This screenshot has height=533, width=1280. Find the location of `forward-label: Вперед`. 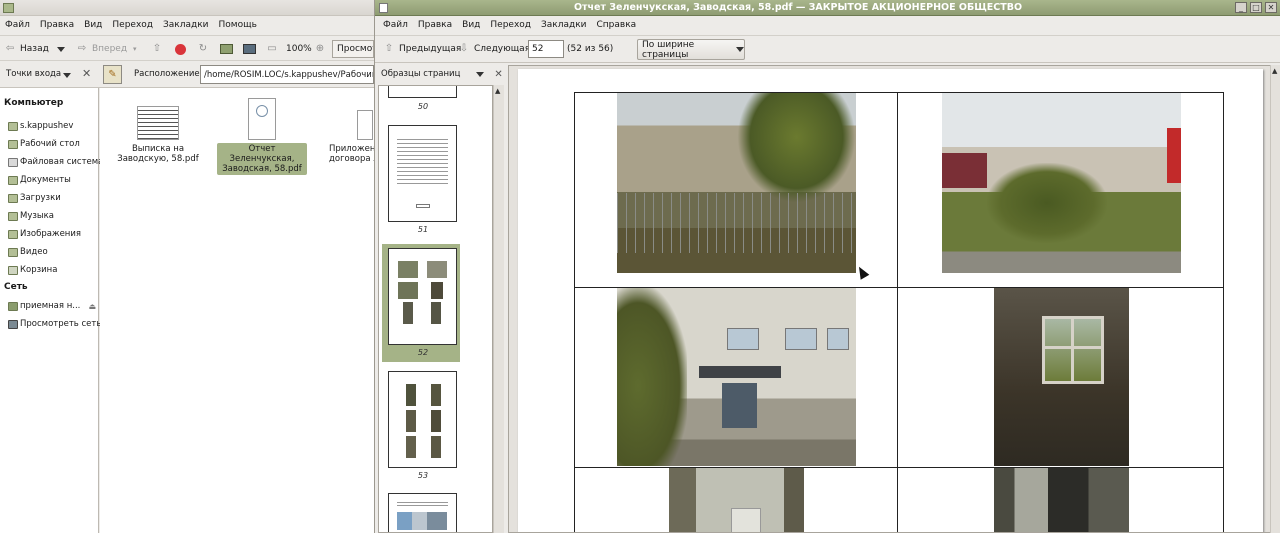

forward-label: Вперед is located at coordinates (110, 49).